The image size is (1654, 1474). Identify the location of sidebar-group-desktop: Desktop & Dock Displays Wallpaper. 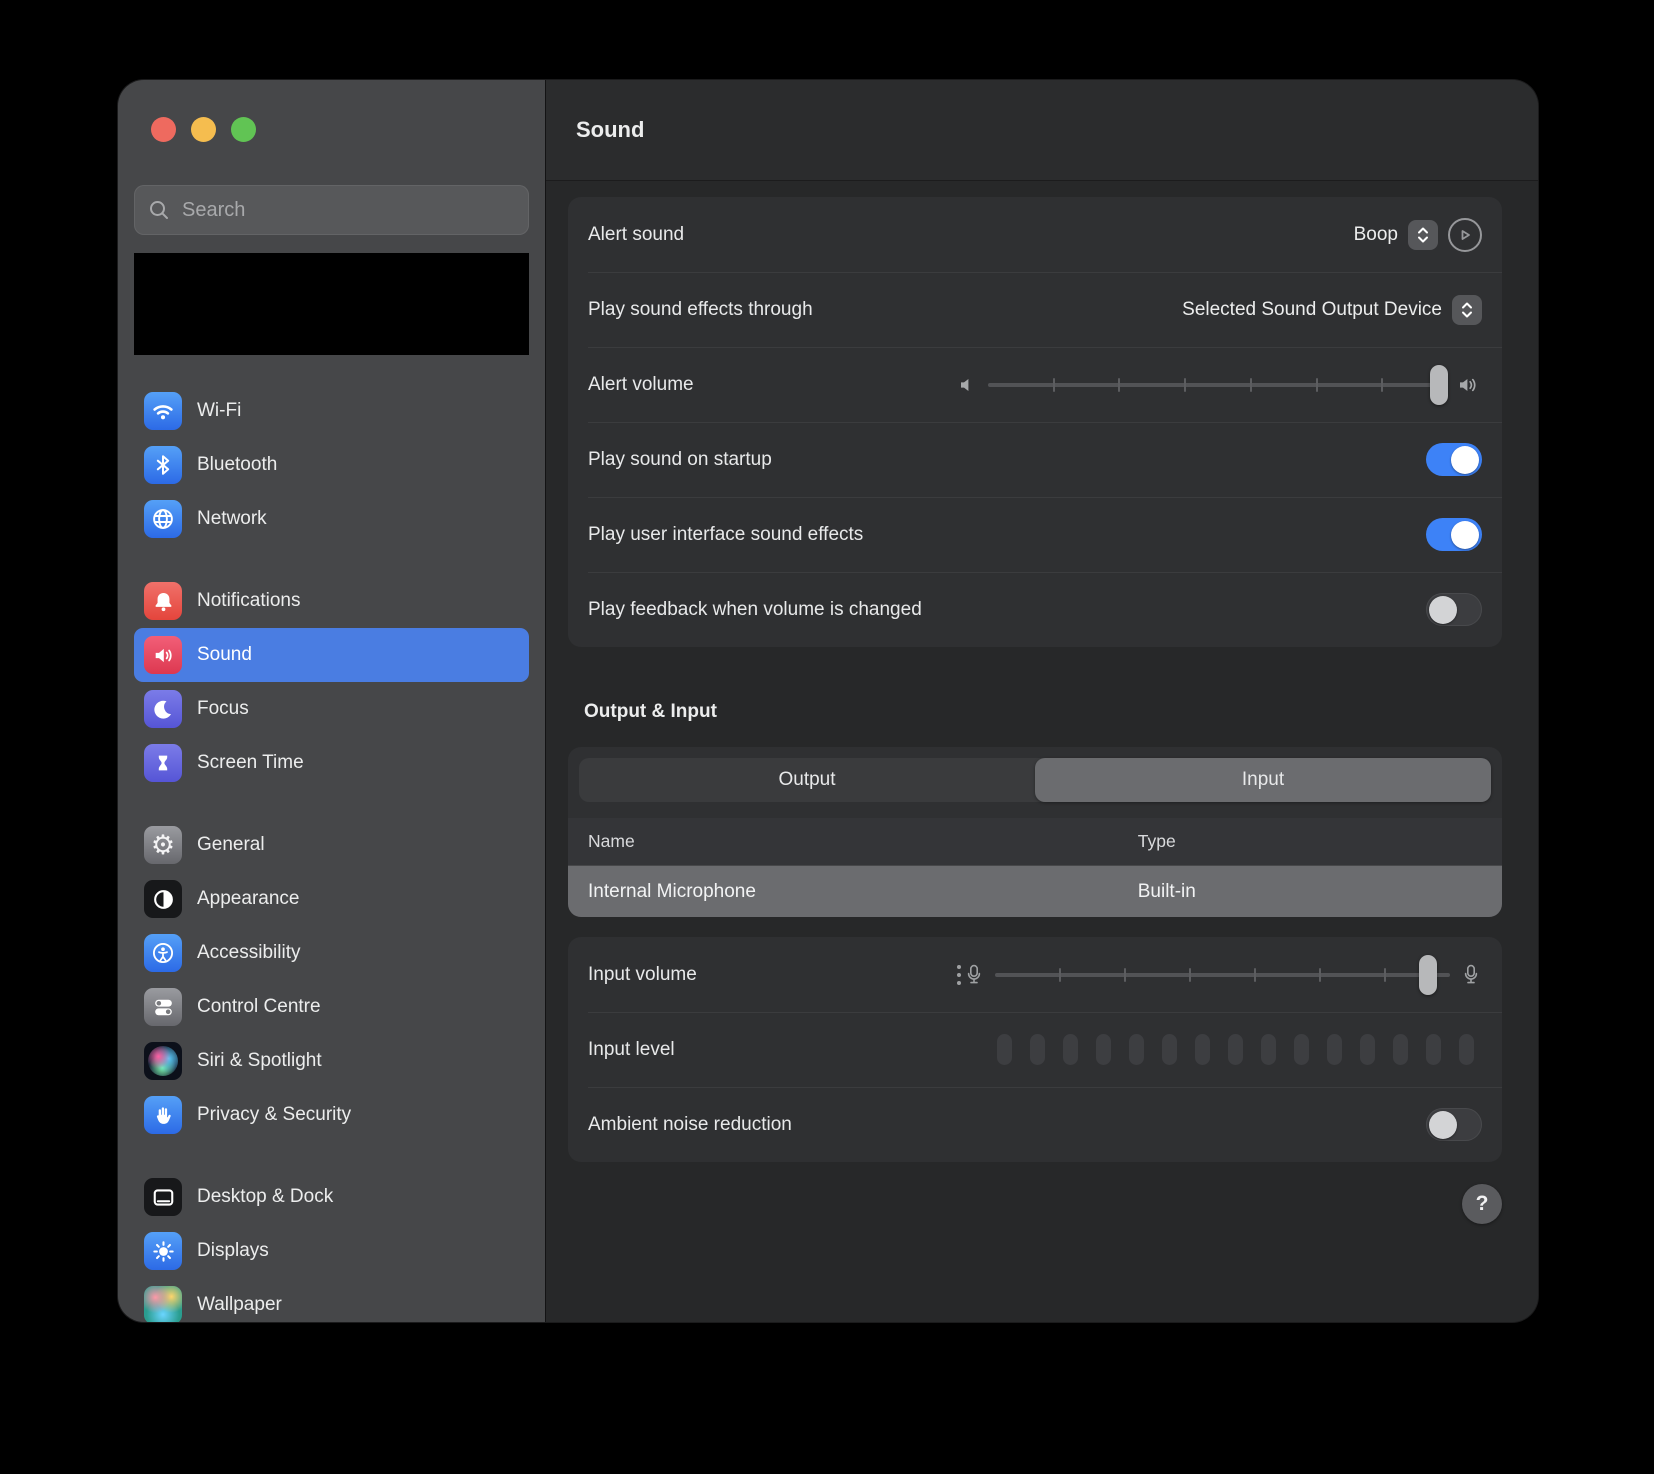
(331, 1246).